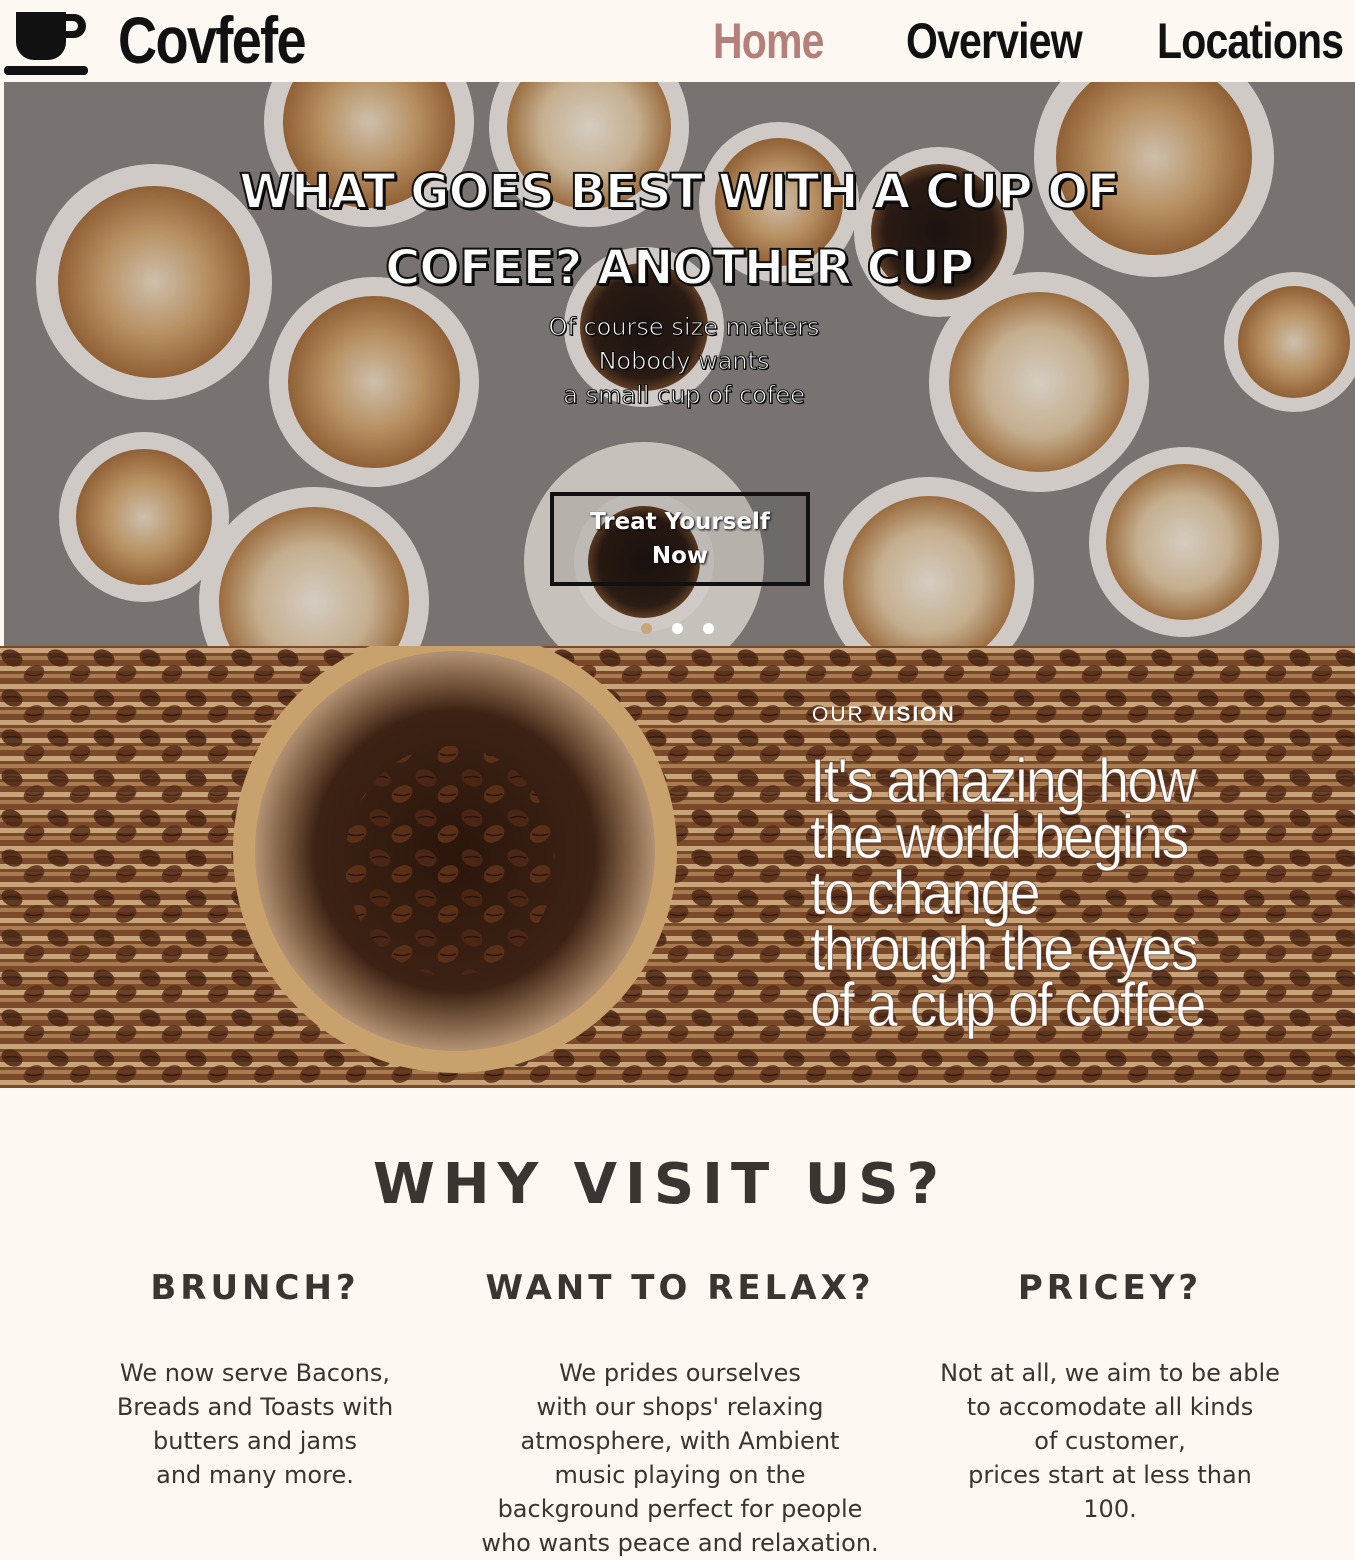  Describe the element at coordinates (914, 714) in the screenshot. I see `vision-kicker-bold: VISION` at that location.